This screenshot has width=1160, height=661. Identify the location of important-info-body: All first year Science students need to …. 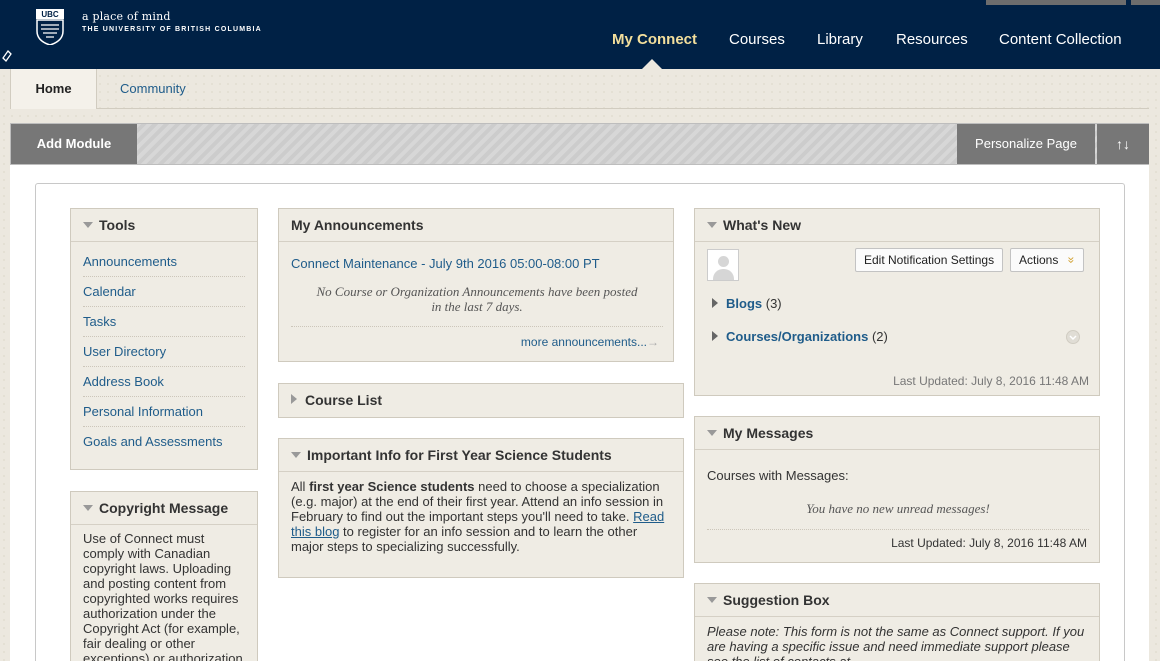
(481, 516).